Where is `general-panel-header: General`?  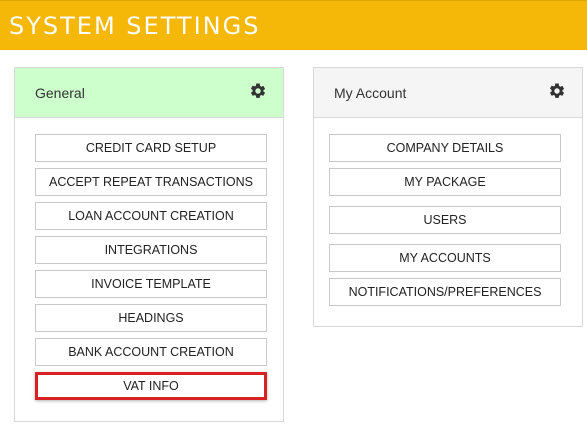 general-panel-header: General is located at coordinates (149, 93).